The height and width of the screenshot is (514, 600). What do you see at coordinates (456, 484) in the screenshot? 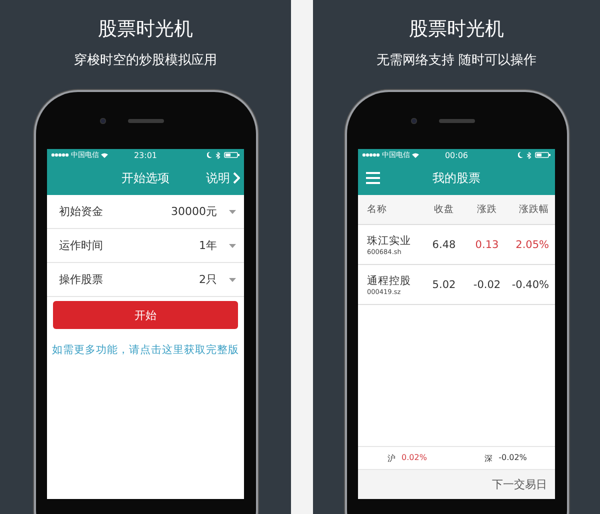
I see `next-day-bar: 下一交易日` at bounding box center [456, 484].